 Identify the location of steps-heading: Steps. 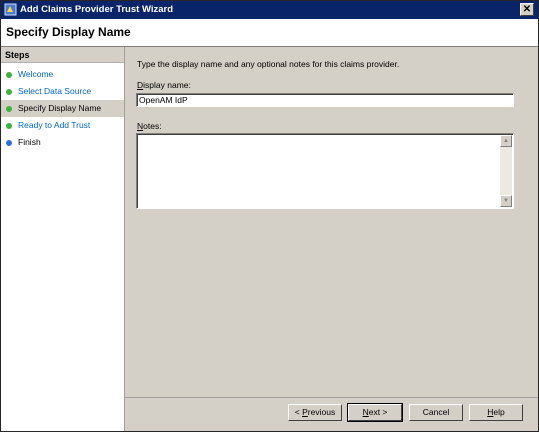
(62, 55).